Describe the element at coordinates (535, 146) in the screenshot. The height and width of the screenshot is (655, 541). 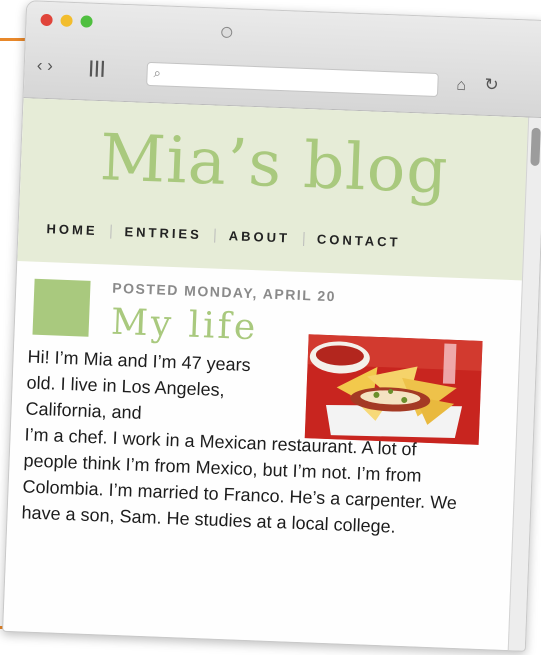
I see `scrollbar-thumb` at that location.